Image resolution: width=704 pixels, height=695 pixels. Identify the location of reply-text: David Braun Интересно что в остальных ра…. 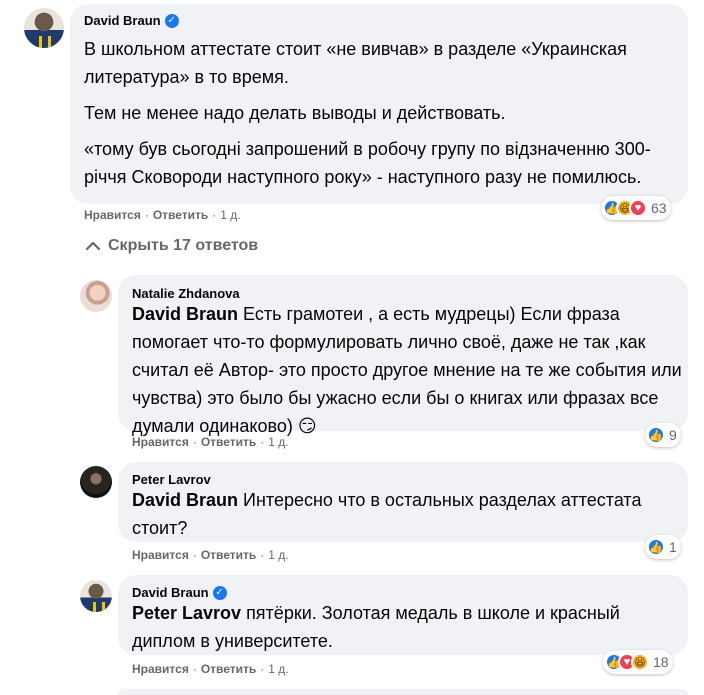
(407, 514).